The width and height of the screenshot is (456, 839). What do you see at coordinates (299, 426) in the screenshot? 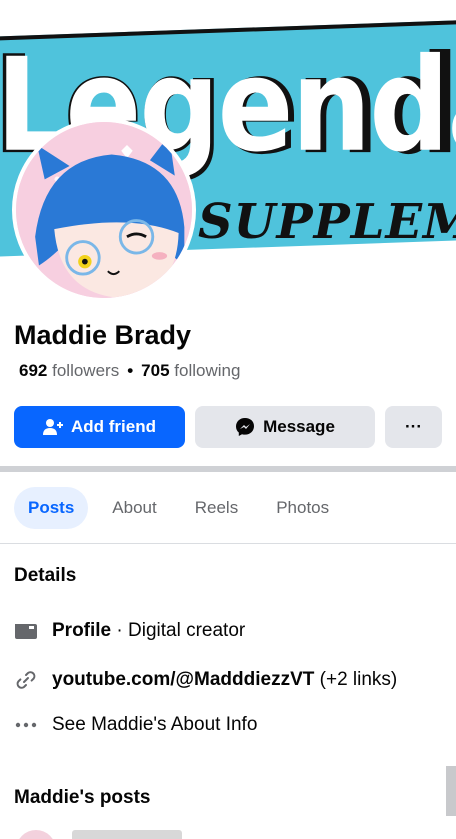
I see `message-label: Message` at bounding box center [299, 426].